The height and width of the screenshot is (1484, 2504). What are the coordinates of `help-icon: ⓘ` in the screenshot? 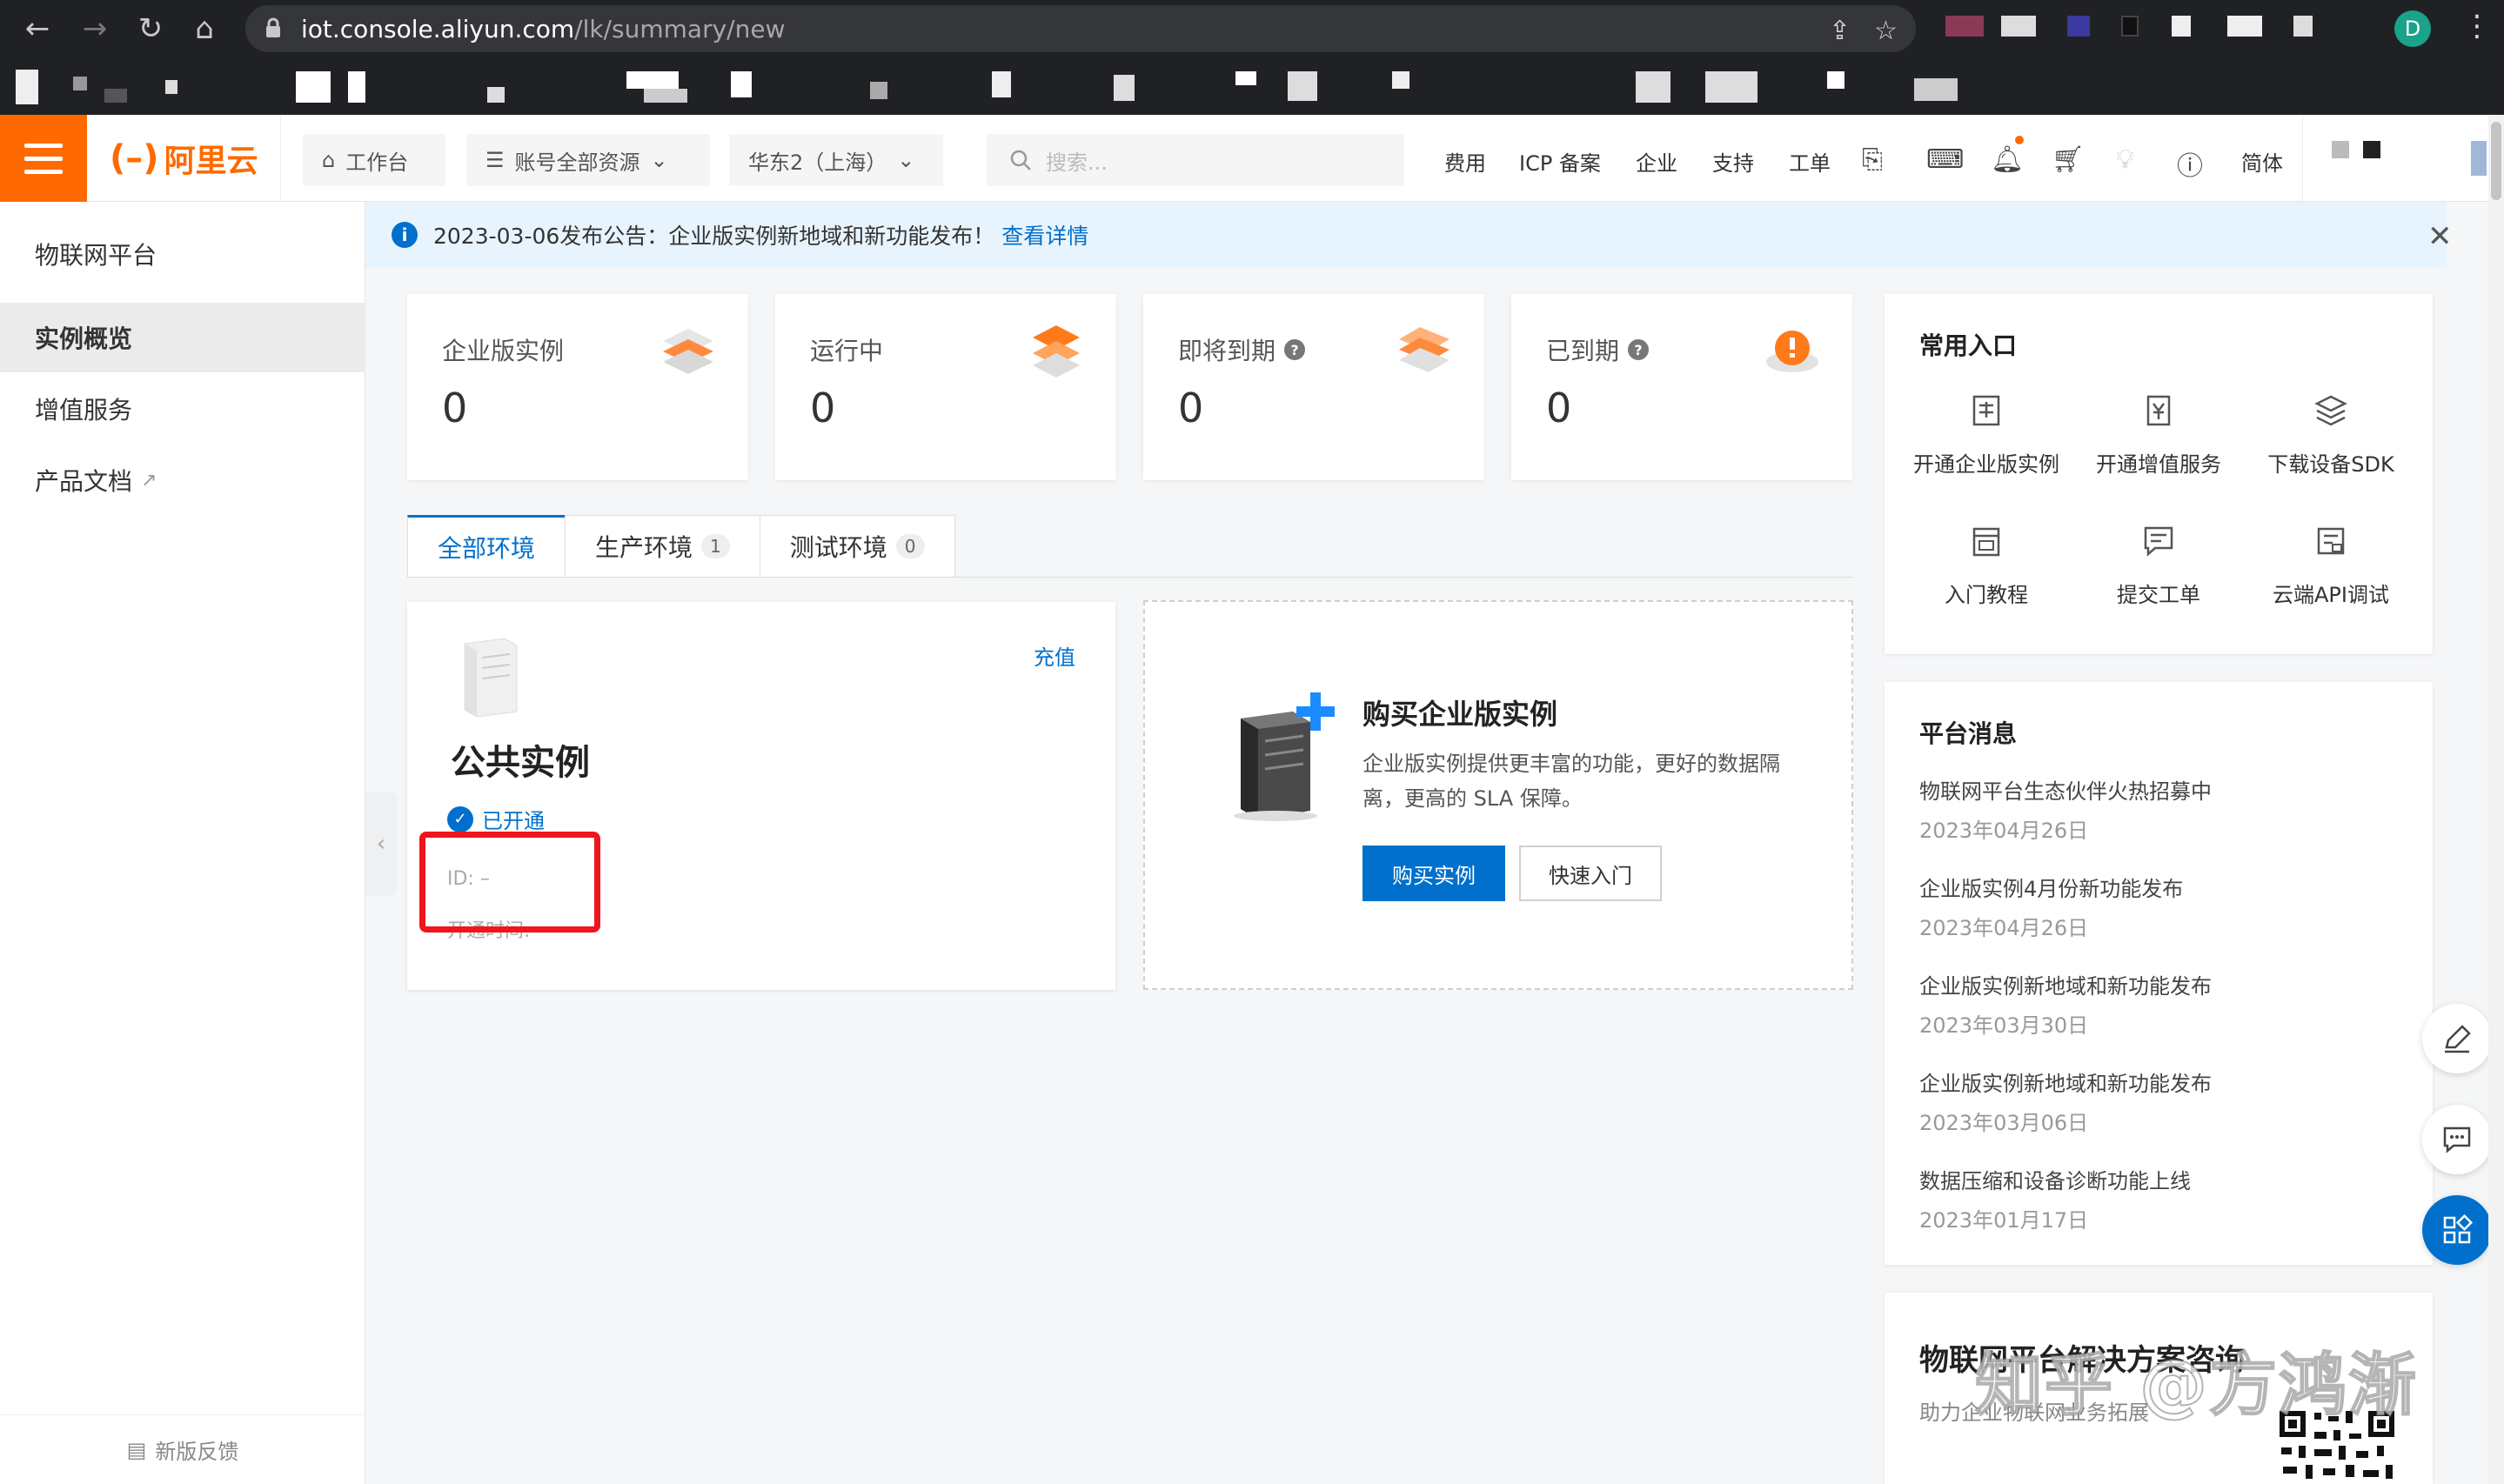 It's located at (2190, 163).